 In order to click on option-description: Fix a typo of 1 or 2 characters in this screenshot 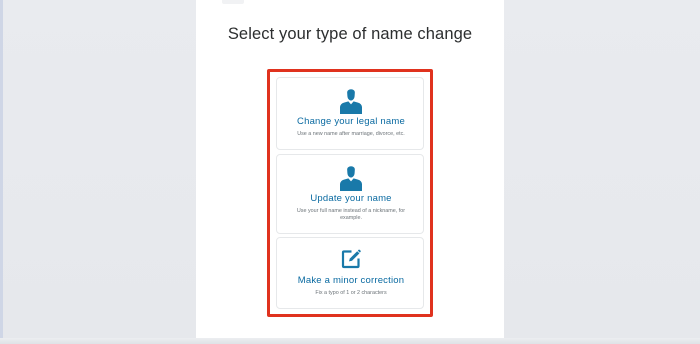, I will do `click(351, 293)`.